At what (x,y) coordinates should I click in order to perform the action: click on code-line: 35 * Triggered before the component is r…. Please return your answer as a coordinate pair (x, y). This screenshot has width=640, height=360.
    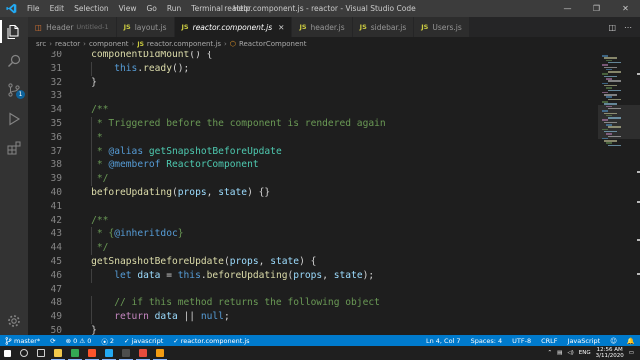
    Looking at the image, I should click on (313, 124).